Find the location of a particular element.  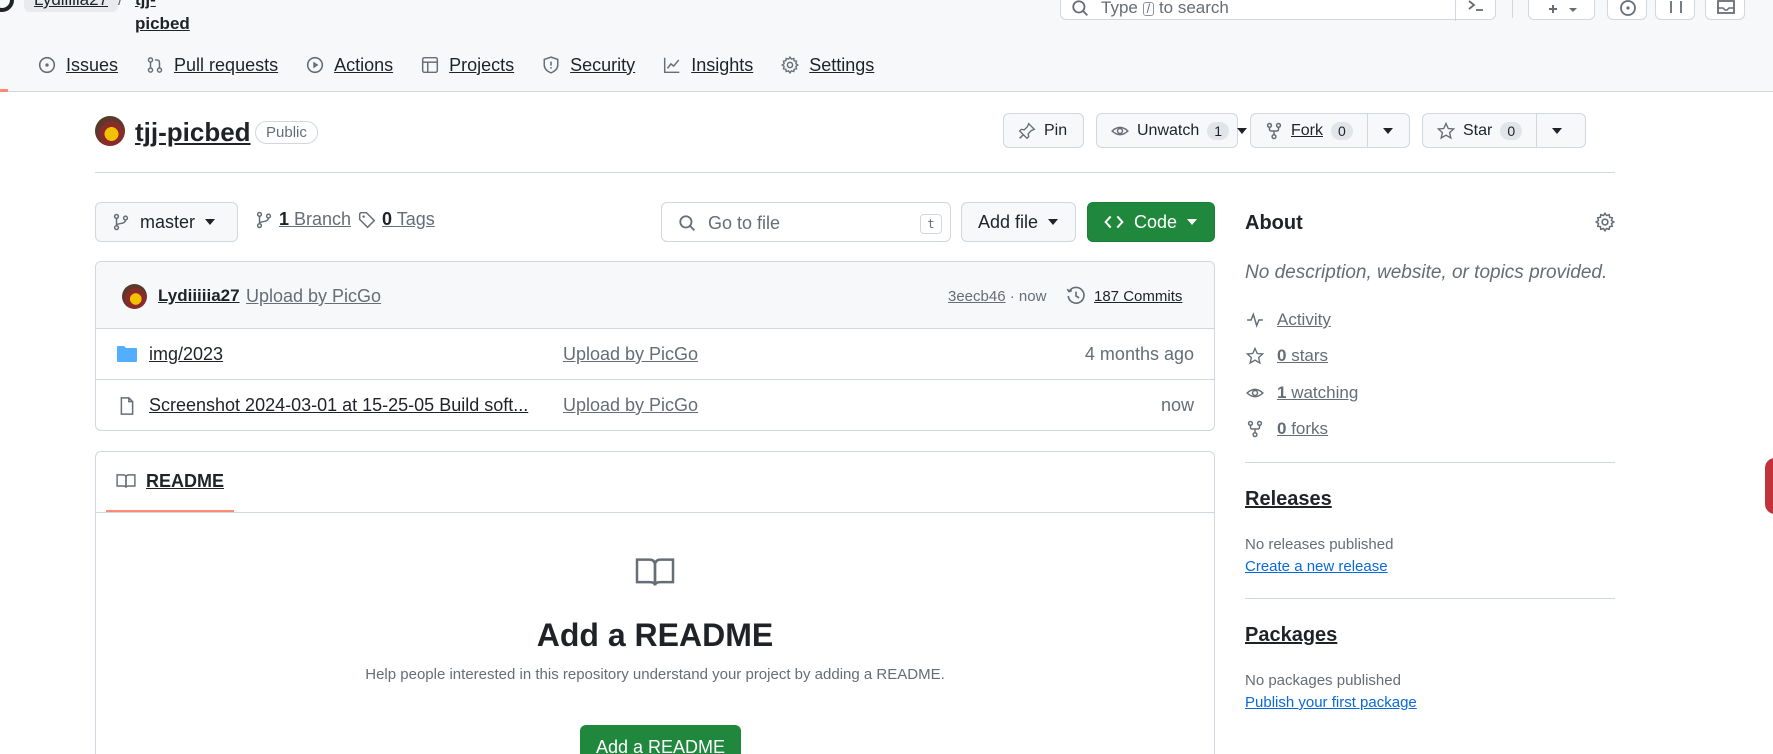

shield-icon is located at coordinates (551, 65).